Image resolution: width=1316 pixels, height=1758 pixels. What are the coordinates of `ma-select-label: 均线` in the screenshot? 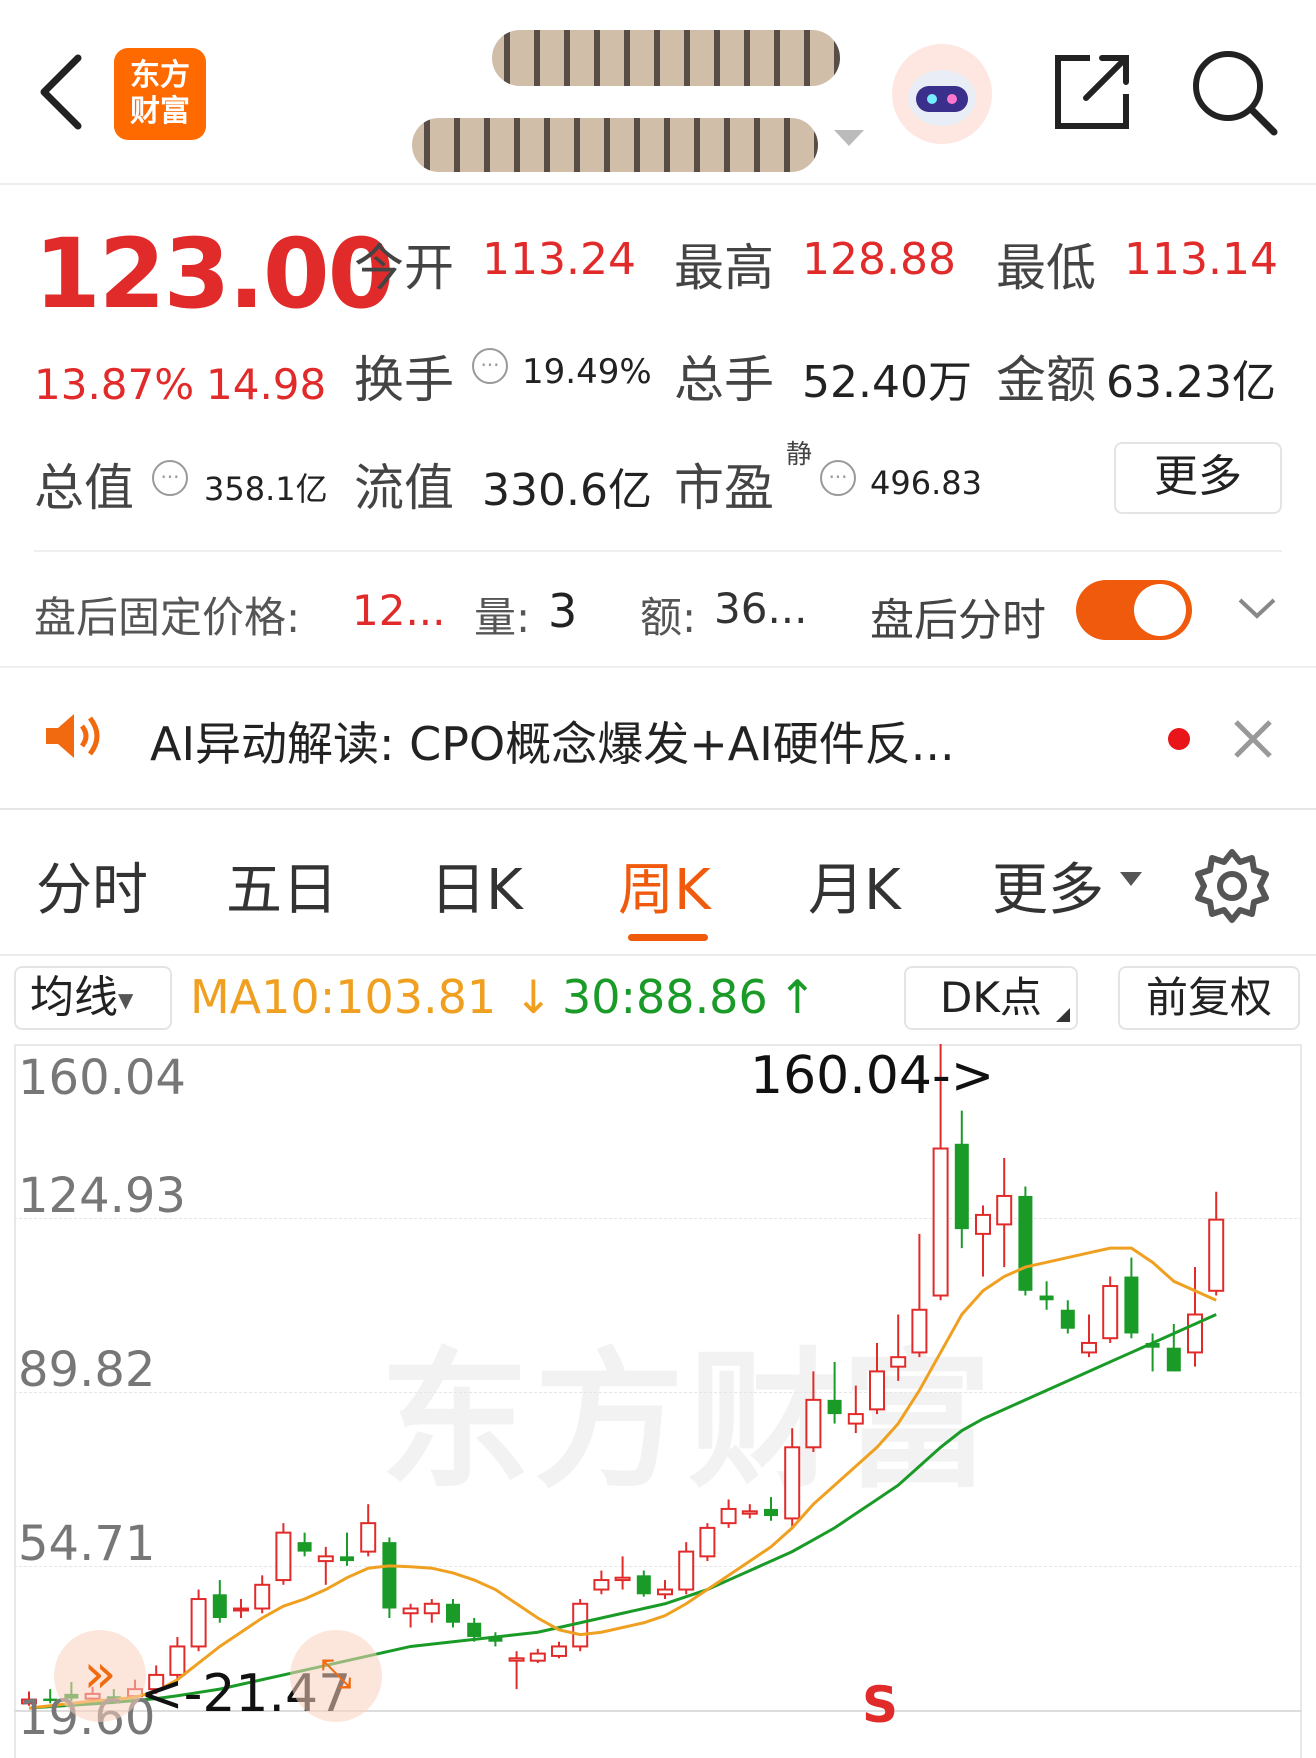 It's located at (74, 997).